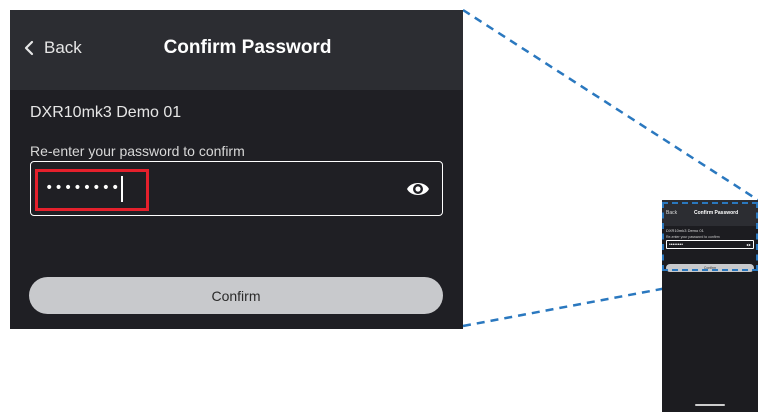 This screenshot has height=412, width=758. I want to click on nav-header: Back Confirm Password, so click(236, 50).